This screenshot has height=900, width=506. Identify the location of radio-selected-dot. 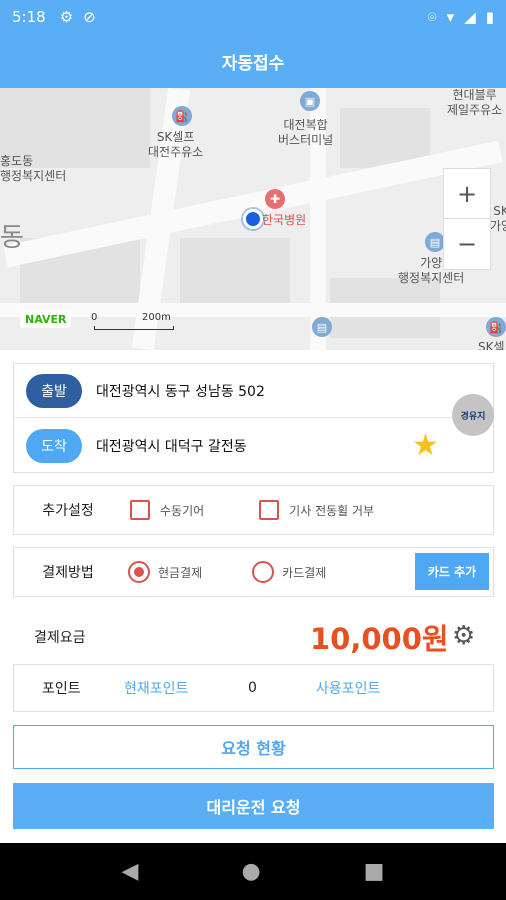
(139, 572).